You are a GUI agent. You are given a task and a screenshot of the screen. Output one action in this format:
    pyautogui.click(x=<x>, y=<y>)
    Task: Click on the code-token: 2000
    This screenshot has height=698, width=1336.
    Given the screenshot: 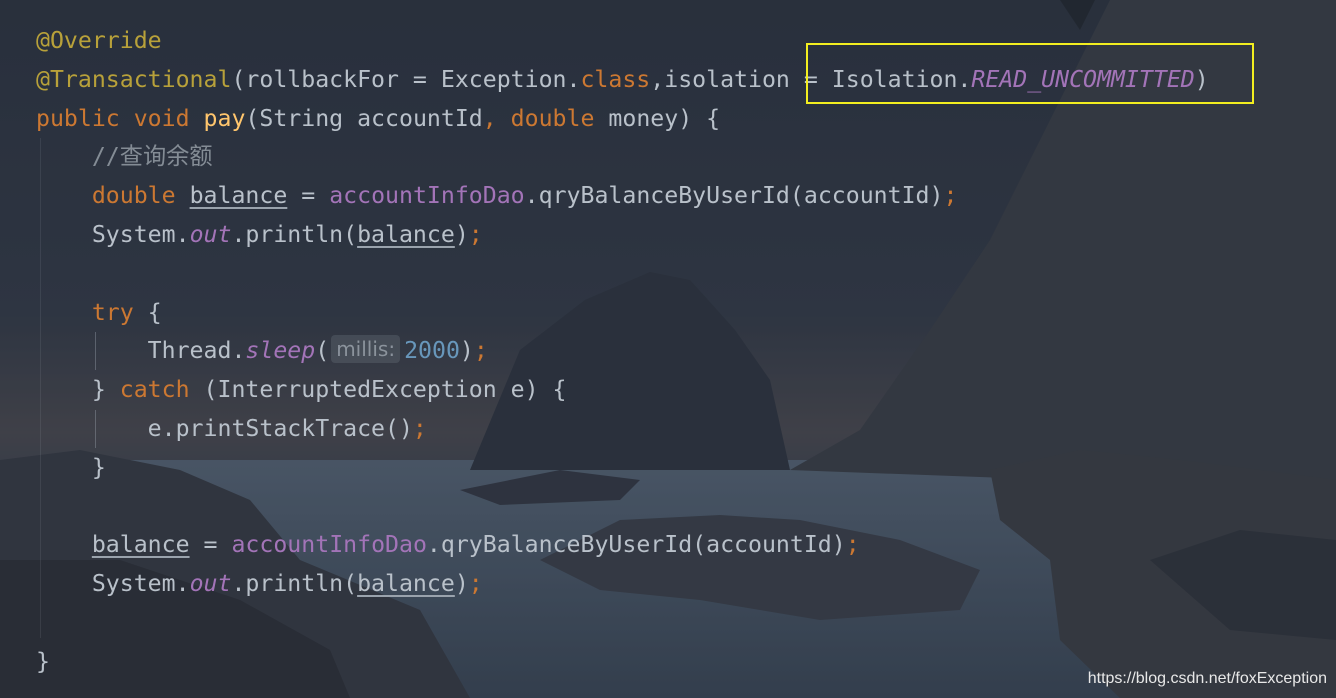 What is the action you would take?
    pyautogui.click(x=432, y=351)
    